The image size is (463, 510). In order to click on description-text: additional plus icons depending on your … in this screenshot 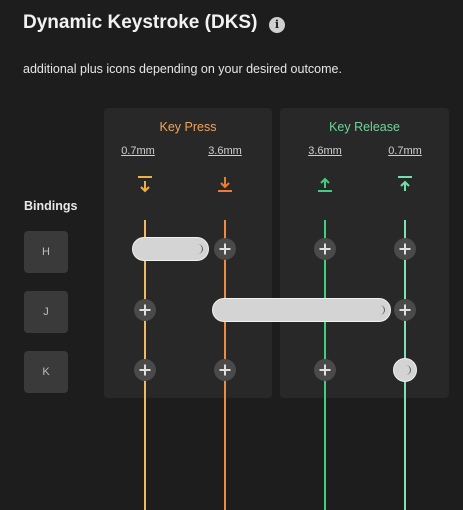, I will do `click(182, 69)`.